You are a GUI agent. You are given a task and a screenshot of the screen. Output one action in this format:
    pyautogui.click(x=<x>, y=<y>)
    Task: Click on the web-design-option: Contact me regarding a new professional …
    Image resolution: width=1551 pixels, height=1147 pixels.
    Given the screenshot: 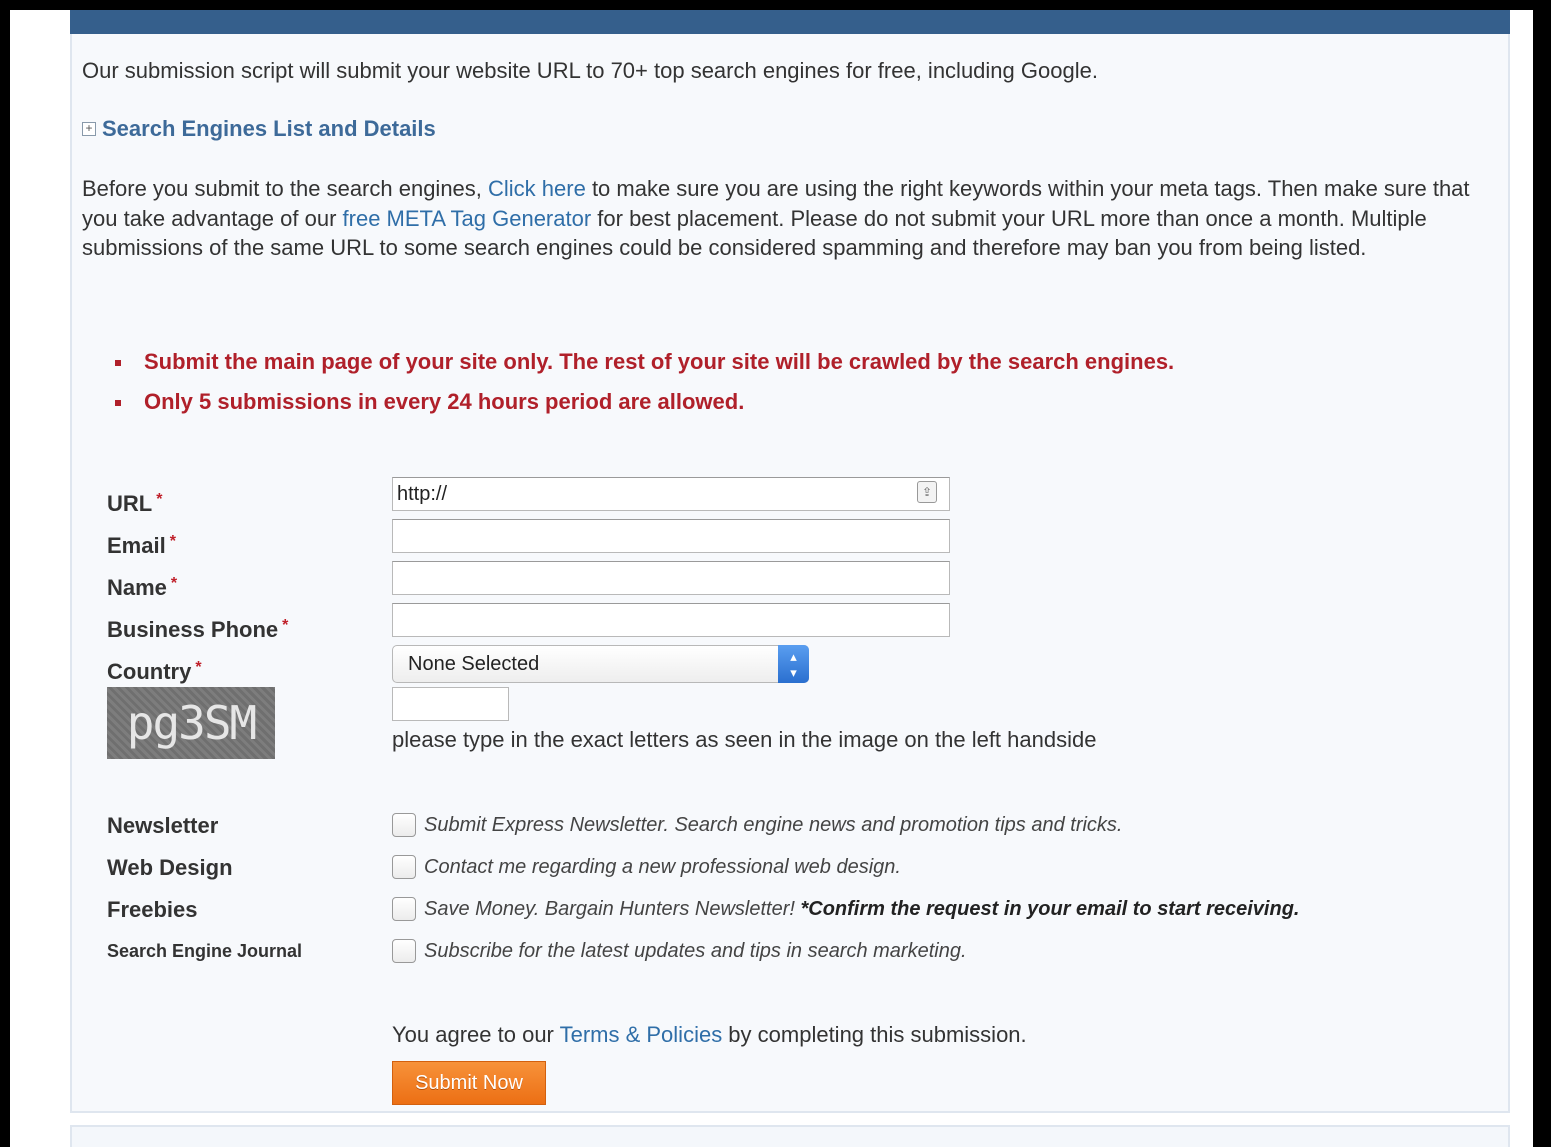 What is the action you would take?
    pyautogui.click(x=646, y=867)
    